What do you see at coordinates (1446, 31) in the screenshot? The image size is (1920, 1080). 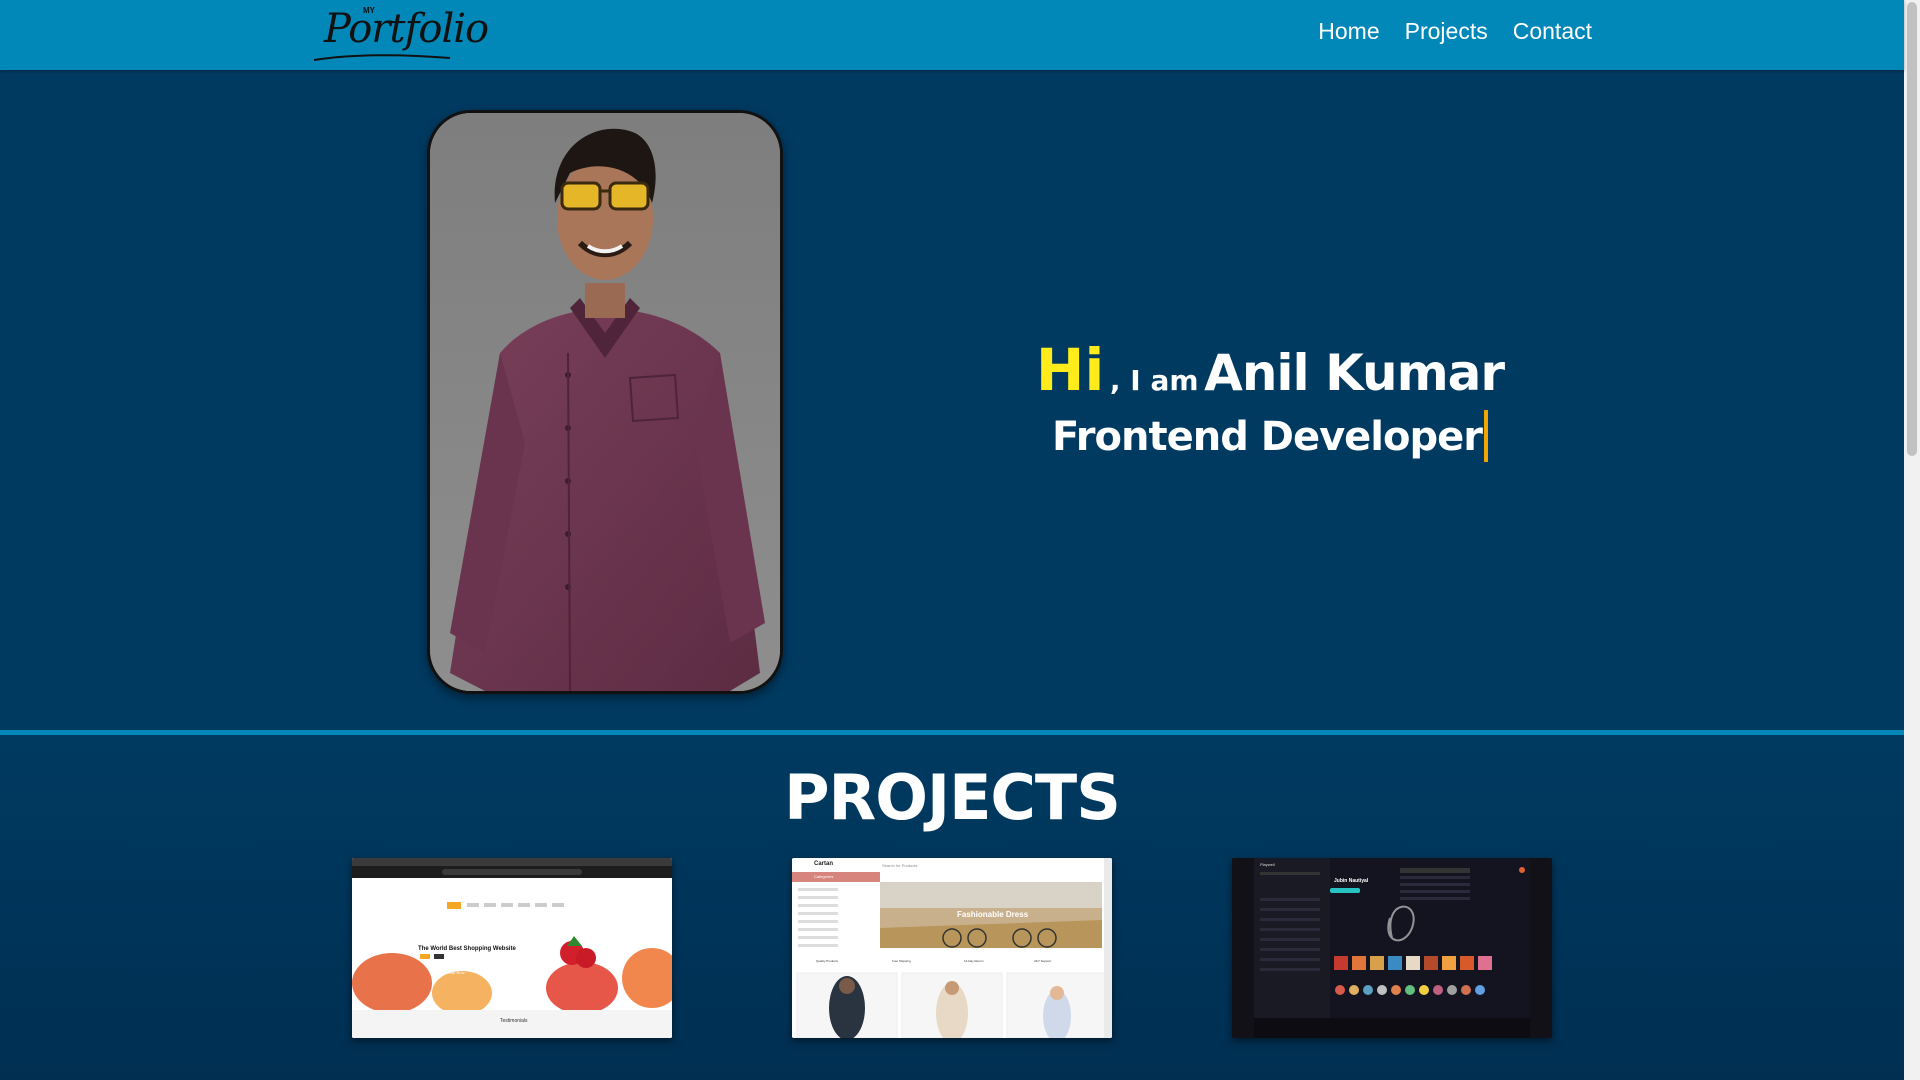 I see `nav-projects-link: Projects` at bounding box center [1446, 31].